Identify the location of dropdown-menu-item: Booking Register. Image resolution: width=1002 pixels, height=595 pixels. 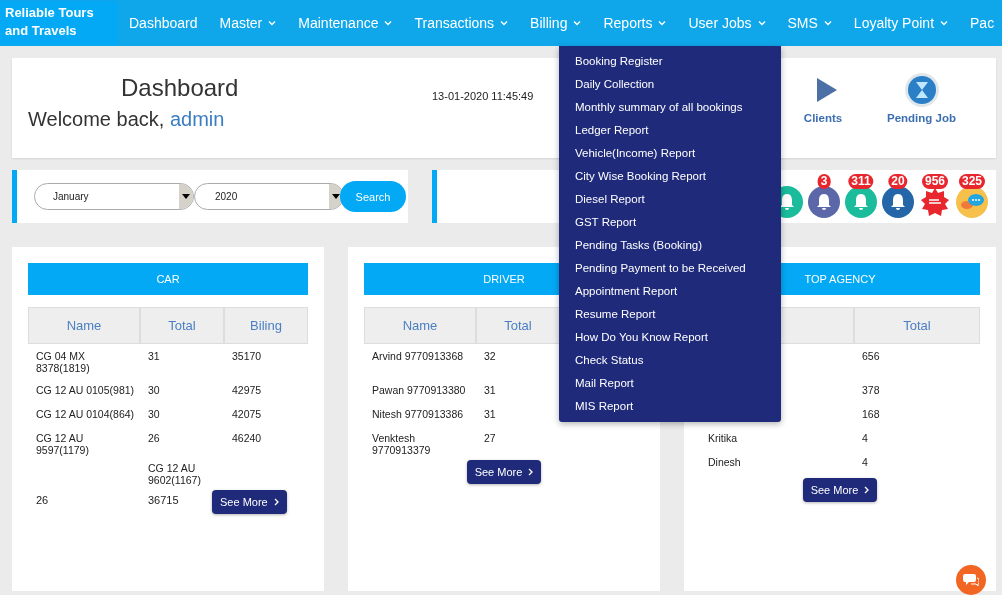
(670, 61).